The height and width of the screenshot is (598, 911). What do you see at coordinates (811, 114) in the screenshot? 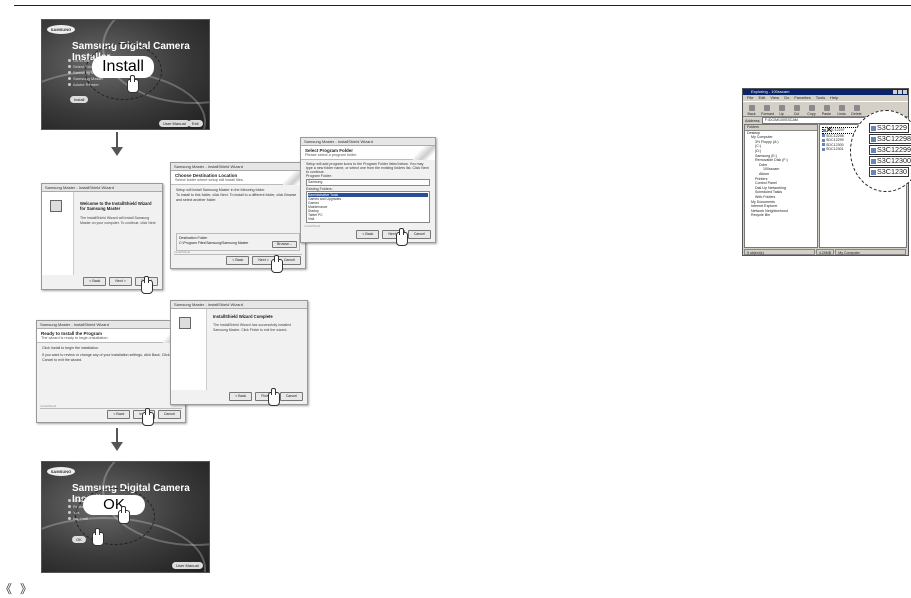
I see `tool-label: Copy` at bounding box center [811, 114].